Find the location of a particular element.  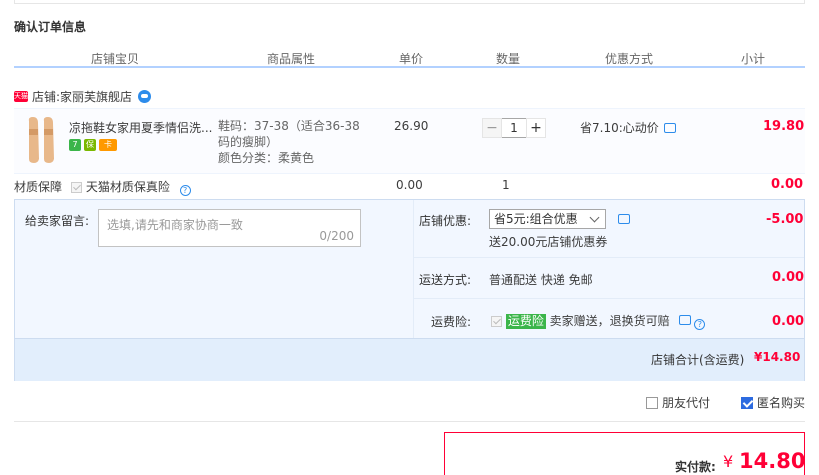

guarantee-option: 天猫材质保真险 ? is located at coordinates (131, 187).